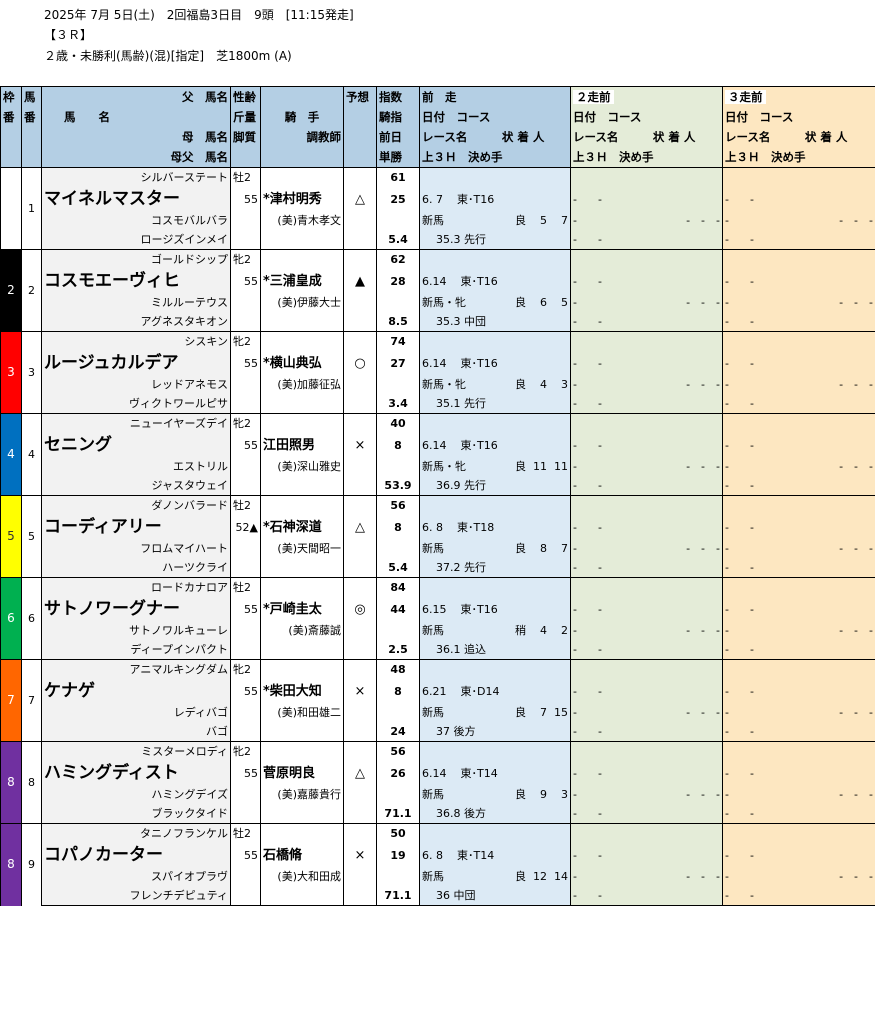 The height and width of the screenshot is (1024, 875). I want to click on header-cell: レース名 状 着 人, so click(798, 137).